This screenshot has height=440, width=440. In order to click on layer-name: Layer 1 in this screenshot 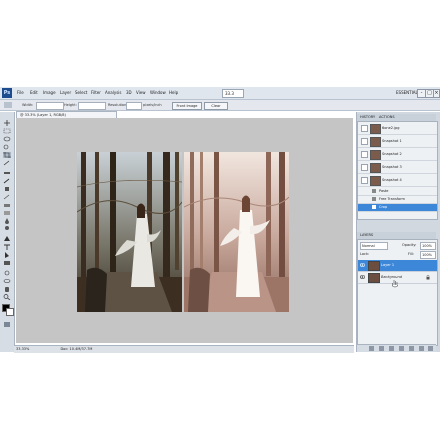, I will do `click(388, 265)`.